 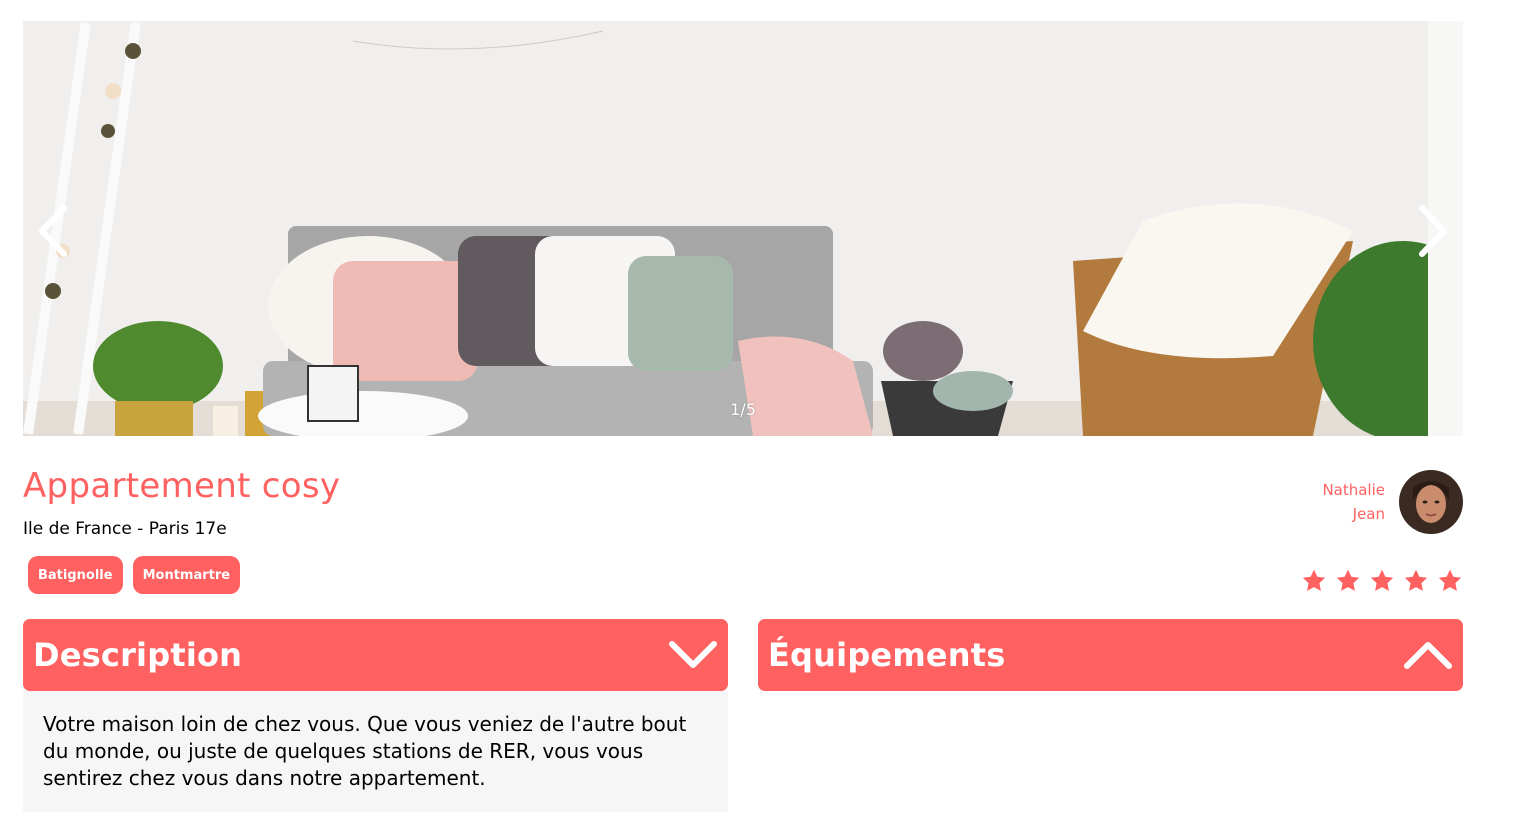 I want to click on description-title: Description, so click(x=138, y=655).